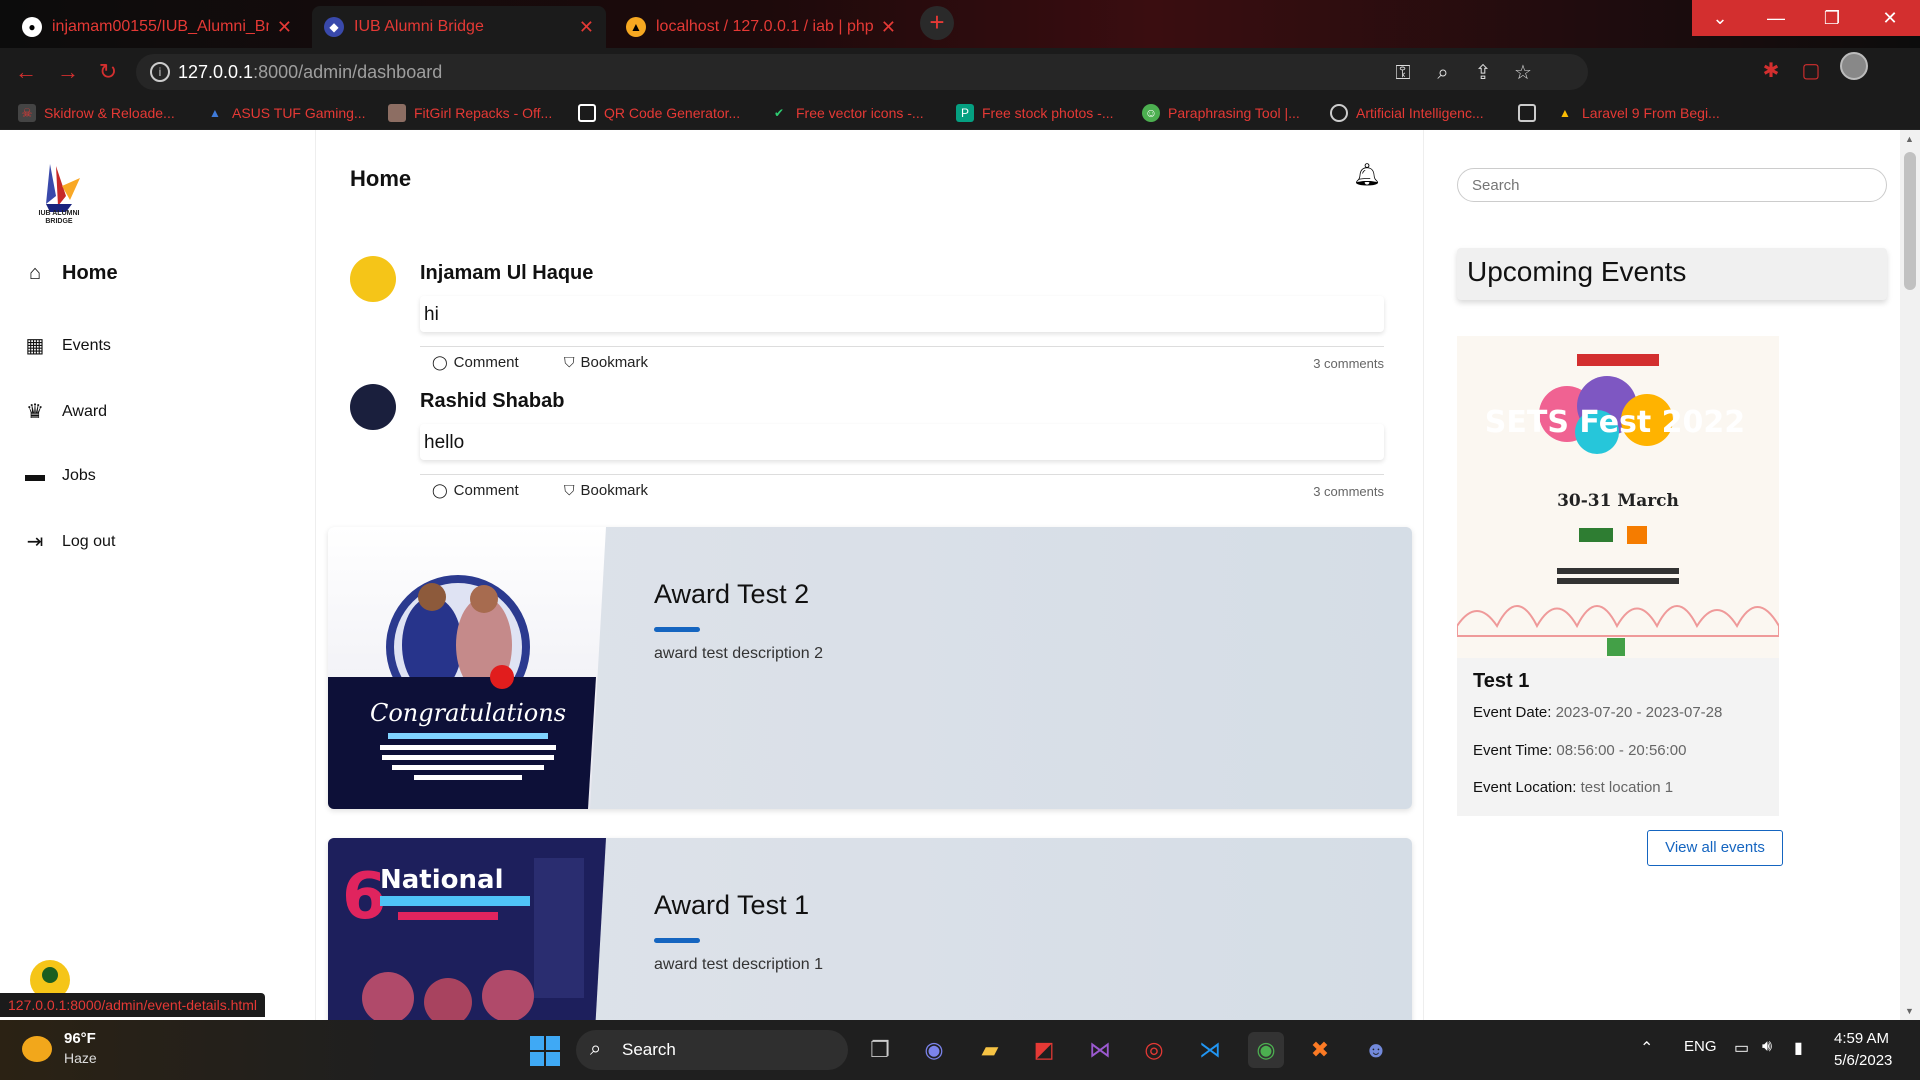 The width and height of the screenshot is (1920, 1080). I want to click on github-icon: ●, so click(32, 27).